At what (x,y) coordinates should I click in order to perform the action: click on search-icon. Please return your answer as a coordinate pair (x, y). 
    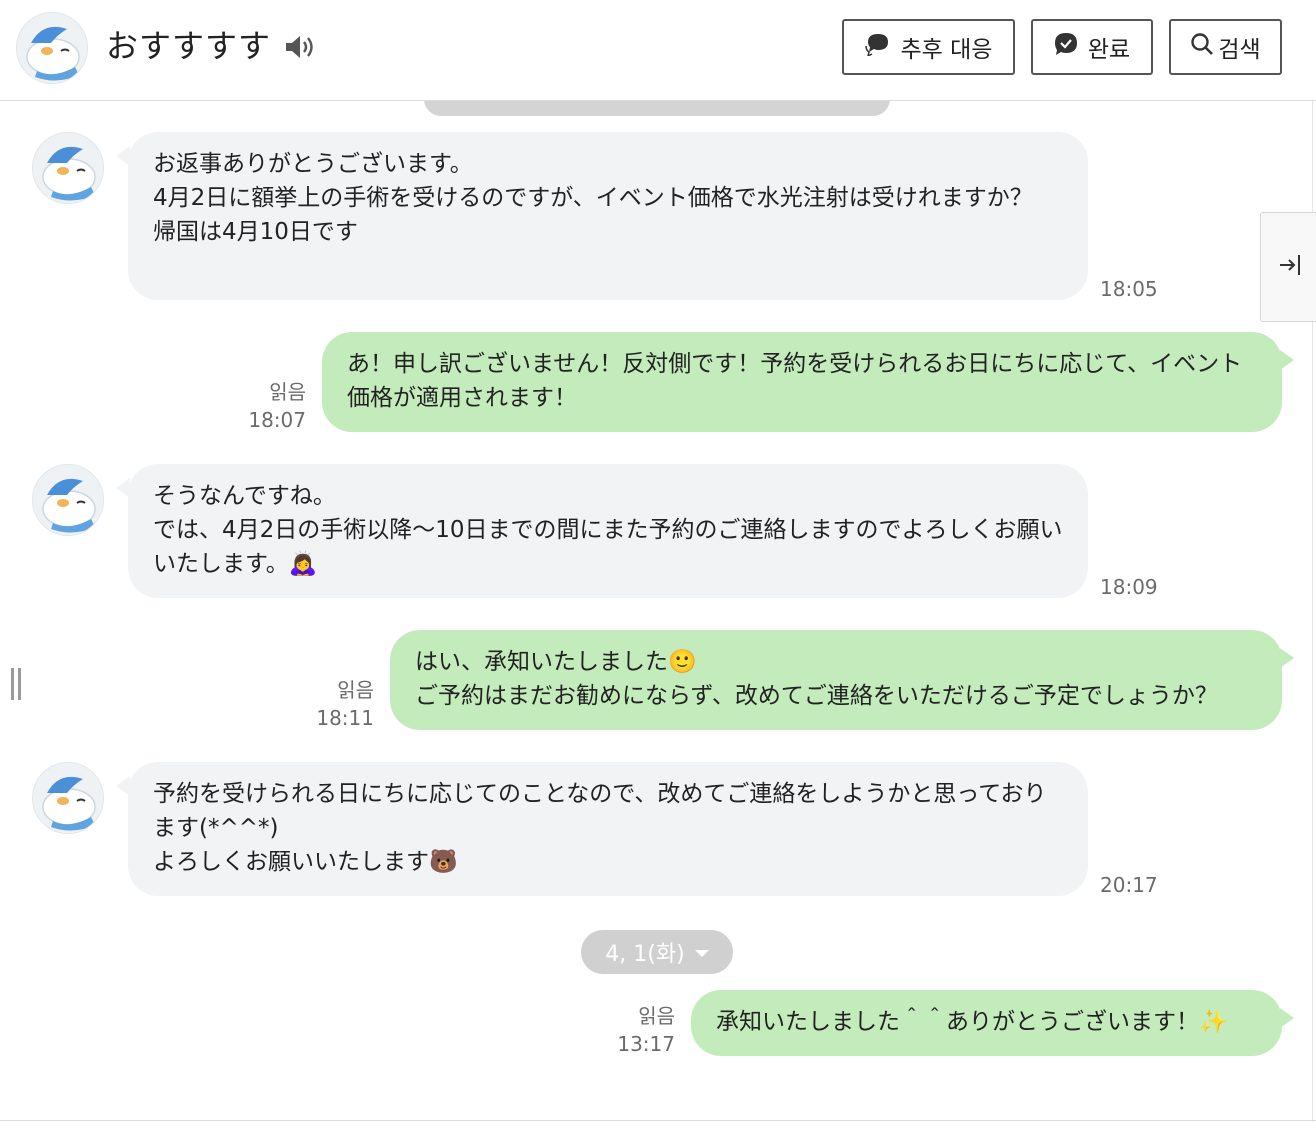
    Looking at the image, I should click on (1204, 47).